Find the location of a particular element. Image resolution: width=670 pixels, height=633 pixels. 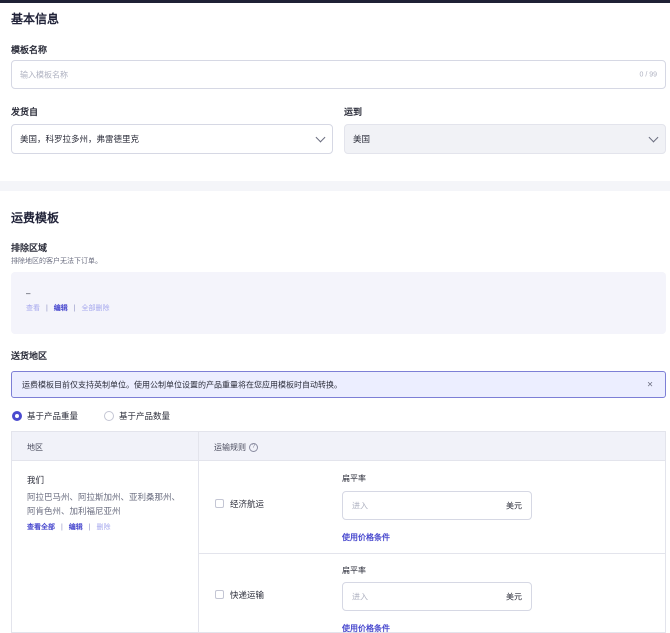

template-name-char-count: 0 / 99 is located at coordinates (648, 74).